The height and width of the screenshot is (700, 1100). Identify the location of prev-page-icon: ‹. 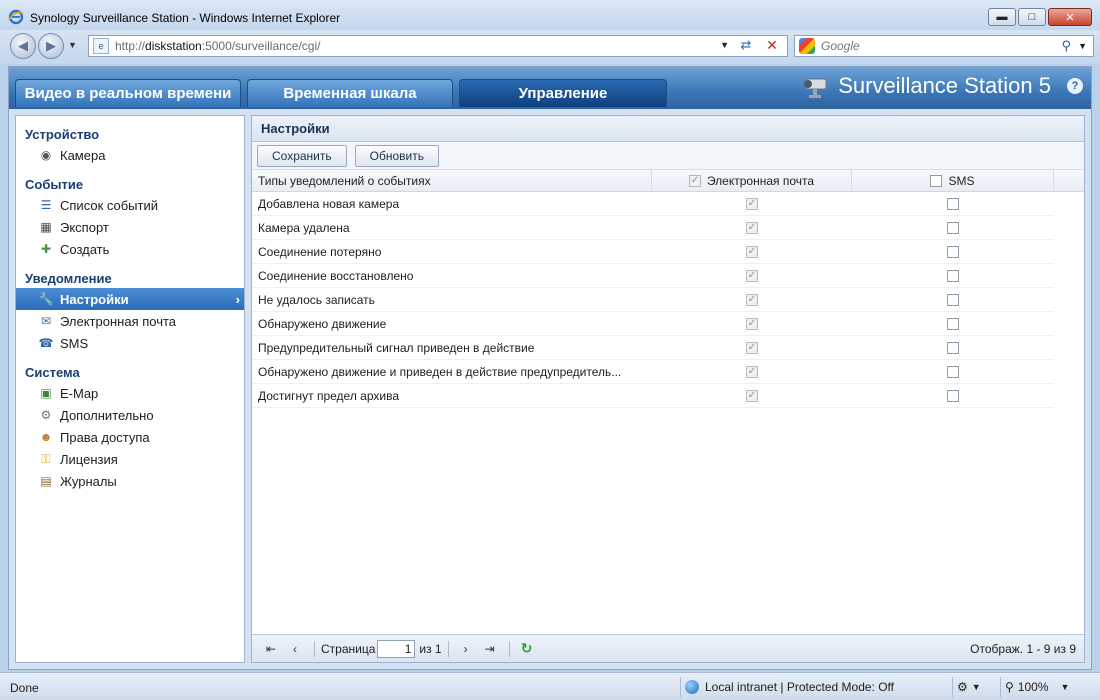
(295, 649).